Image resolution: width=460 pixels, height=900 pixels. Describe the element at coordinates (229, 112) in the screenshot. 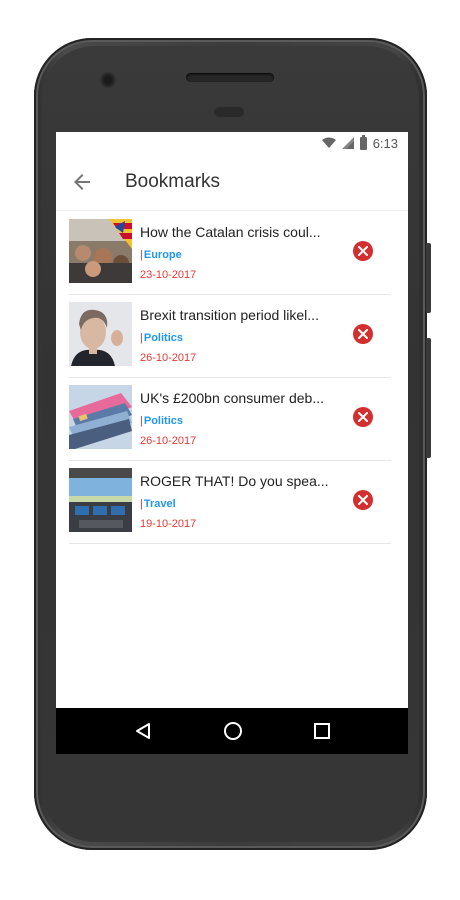

I see `proximity-sensor` at that location.